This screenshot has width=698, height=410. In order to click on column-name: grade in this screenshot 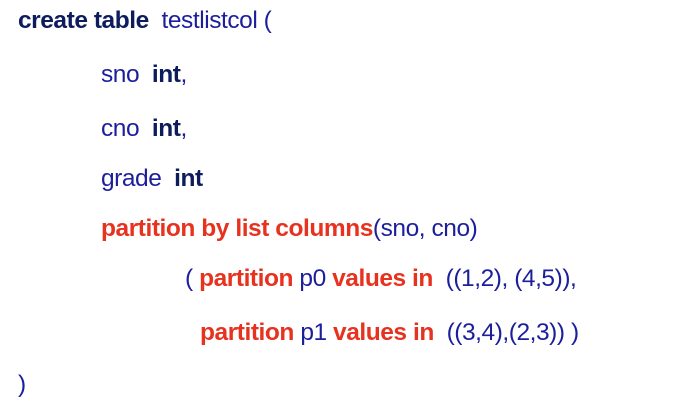, I will do `click(131, 178)`.